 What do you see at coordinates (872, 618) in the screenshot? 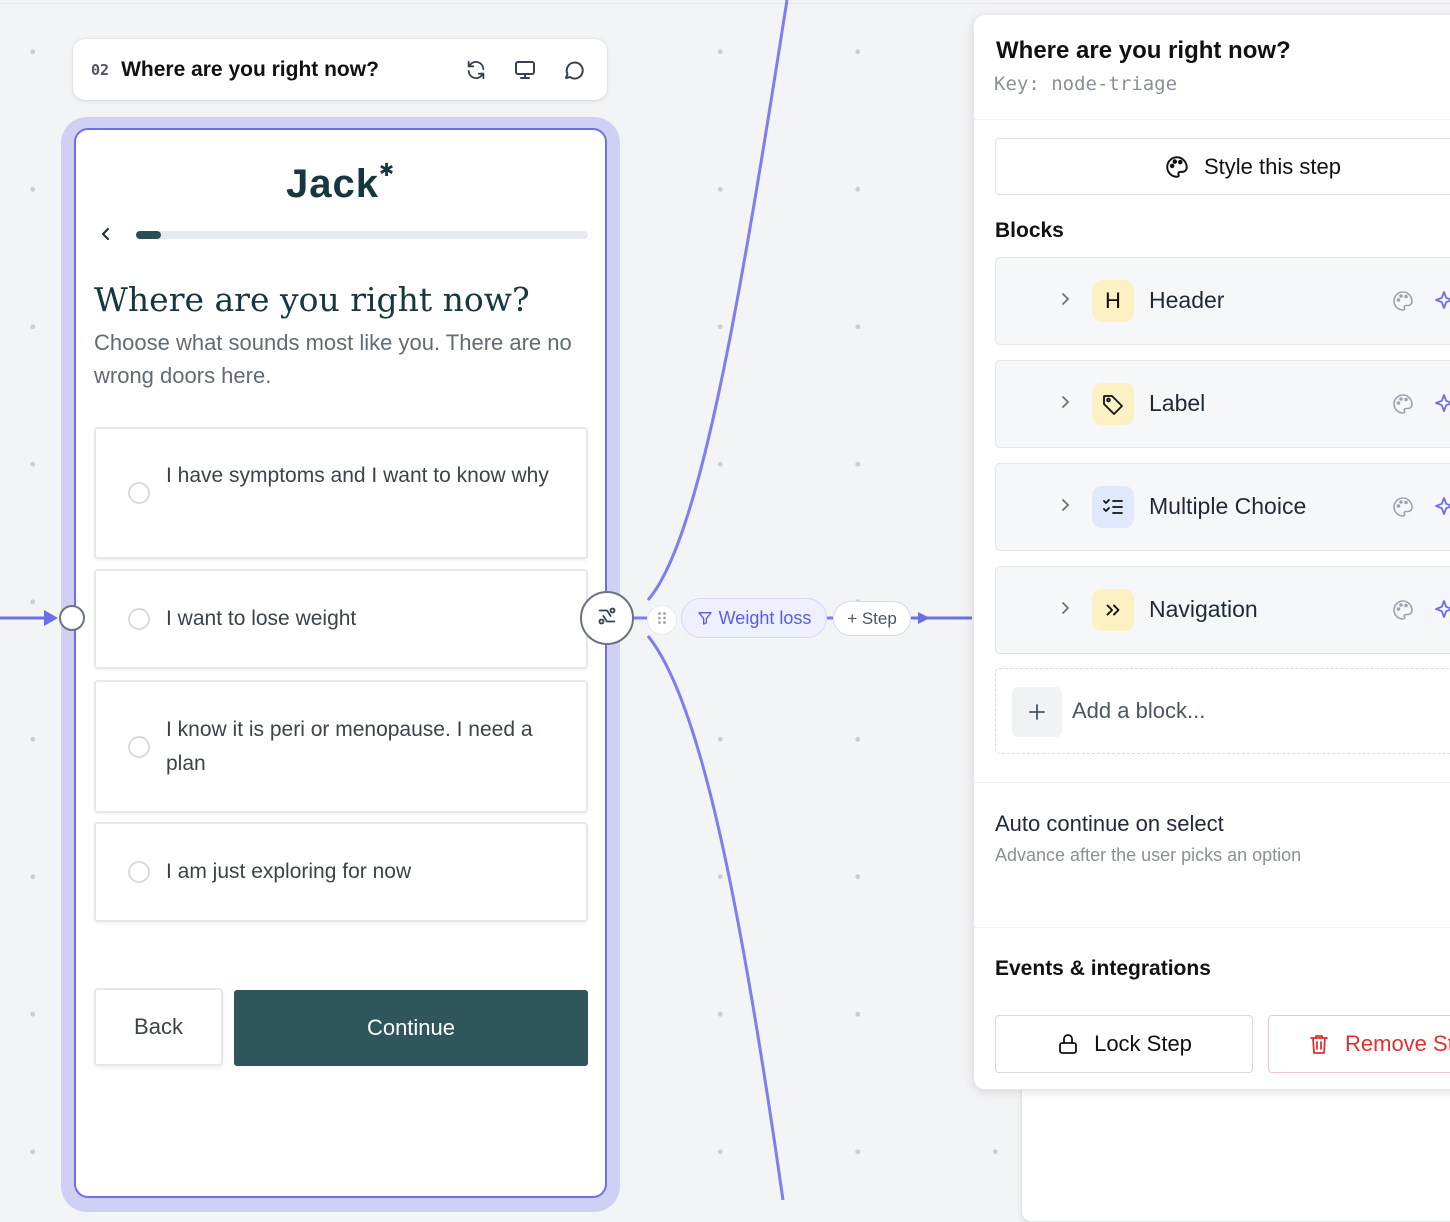
I see `add-step-button: + Step` at bounding box center [872, 618].